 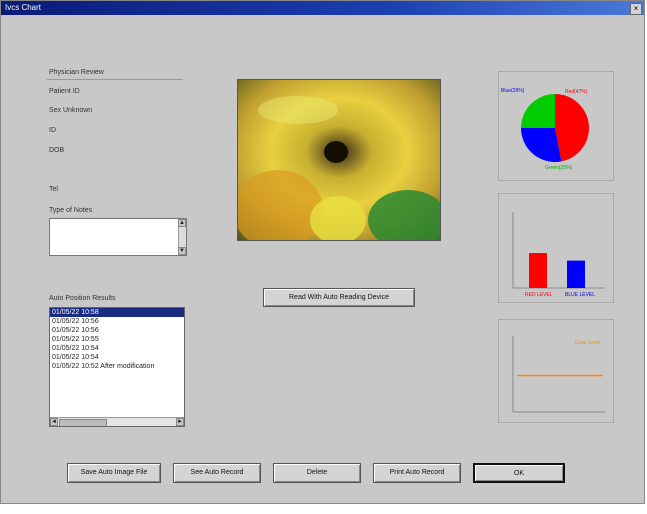 What do you see at coordinates (182, 237) in the screenshot?
I see `notes-scrollbar: ▲ ▼` at bounding box center [182, 237].